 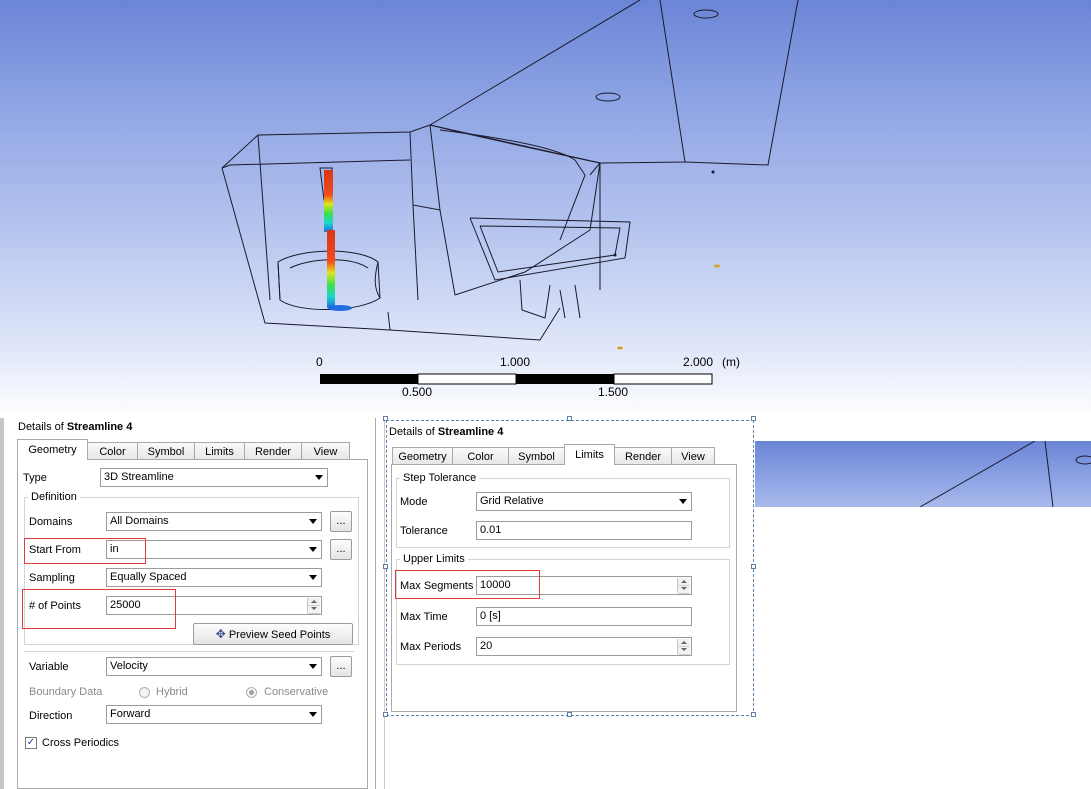 I want to click on scale-label-1000: 1.000, so click(x=515, y=362).